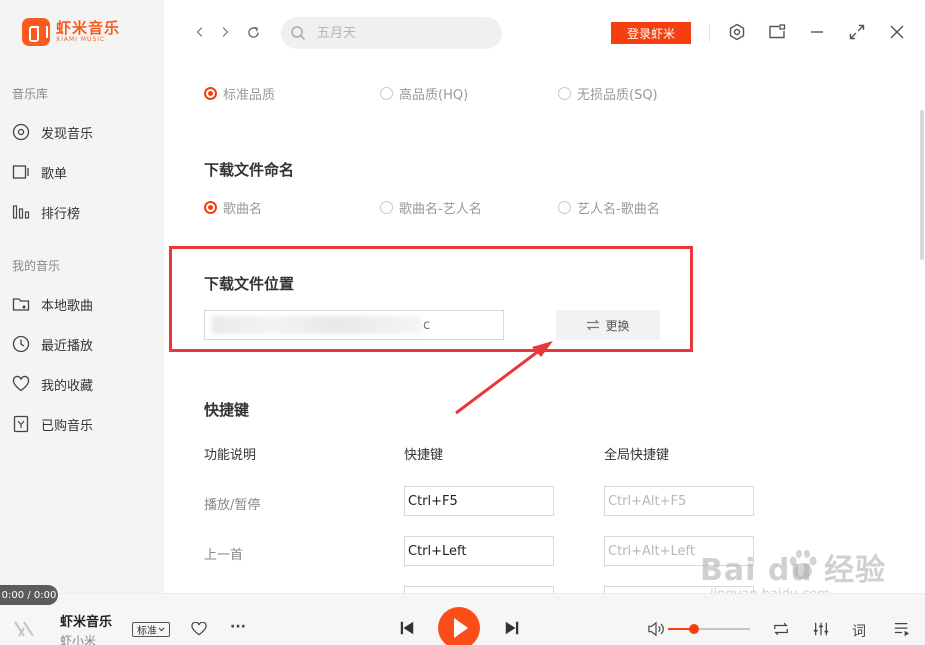 This screenshot has height=645, width=925. Describe the element at coordinates (424, 455) in the screenshot. I see `column-header-shortcut: 快捷键` at that location.